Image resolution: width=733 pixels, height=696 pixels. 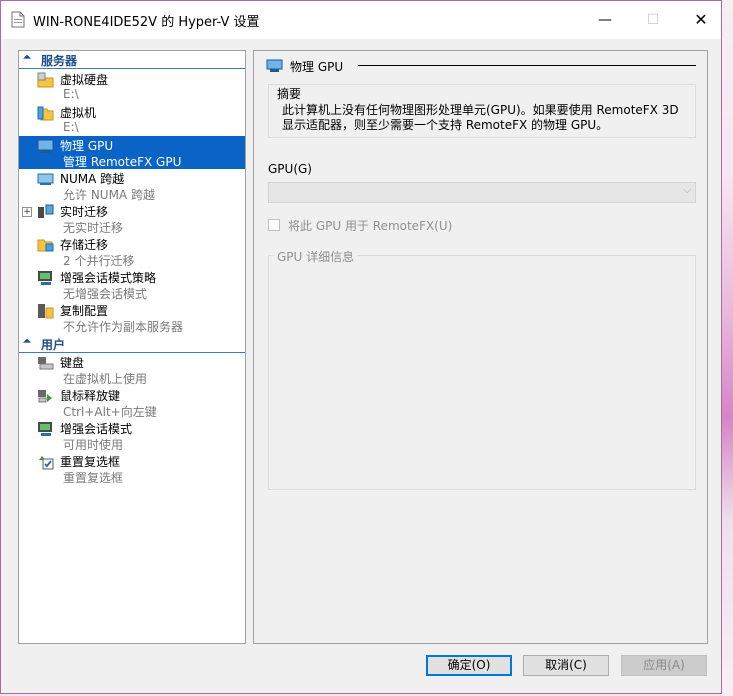 What do you see at coordinates (45, 429) in the screenshot?
I see `enhanced-session-icon` at bounding box center [45, 429].